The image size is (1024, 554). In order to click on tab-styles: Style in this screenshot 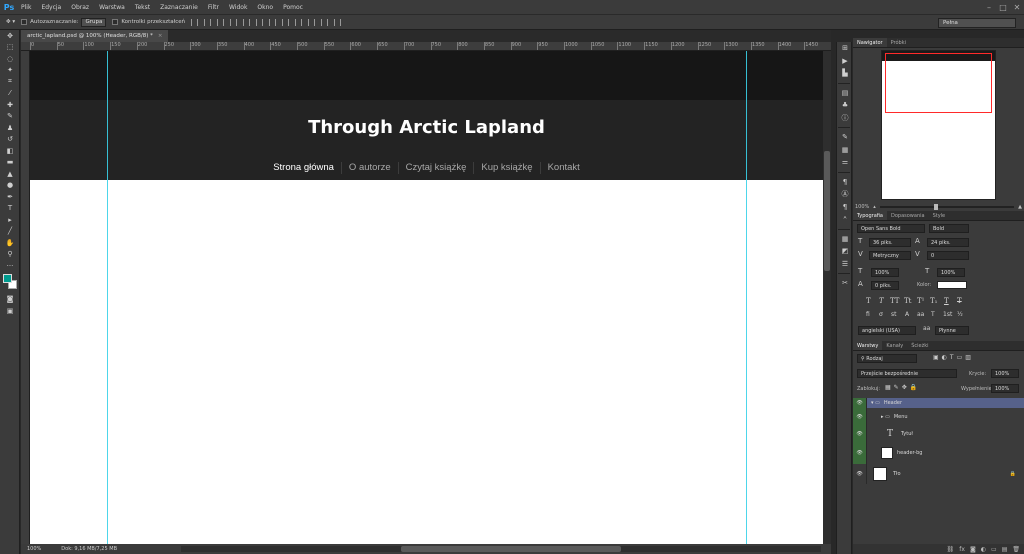, I will do `click(939, 215)`.